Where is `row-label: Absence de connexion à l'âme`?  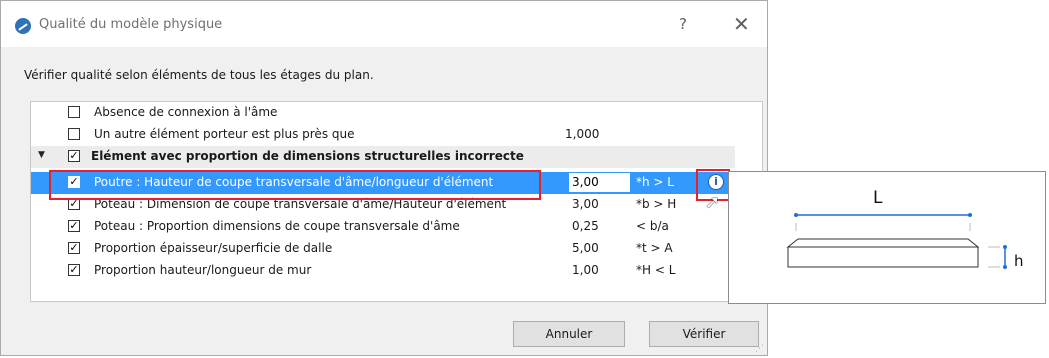 row-label: Absence de connexion à l'âme is located at coordinates (186, 112).